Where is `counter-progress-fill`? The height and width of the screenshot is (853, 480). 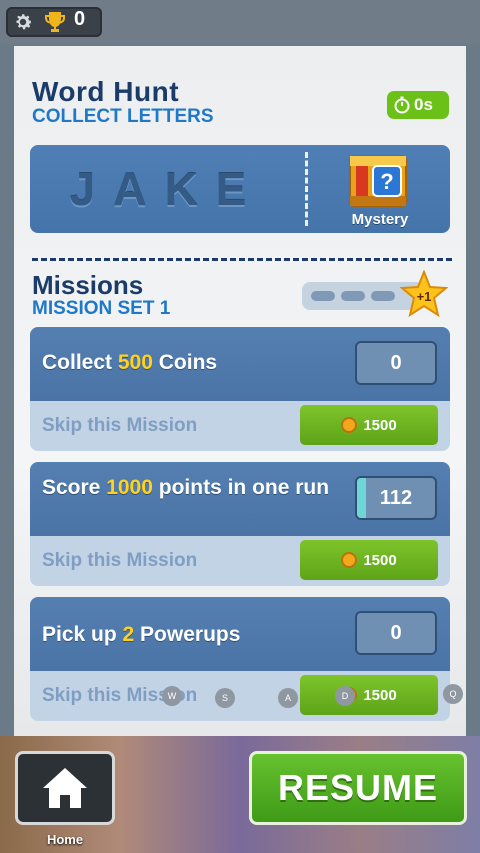 counter-progress-fill is located at coordinates (361, 498).